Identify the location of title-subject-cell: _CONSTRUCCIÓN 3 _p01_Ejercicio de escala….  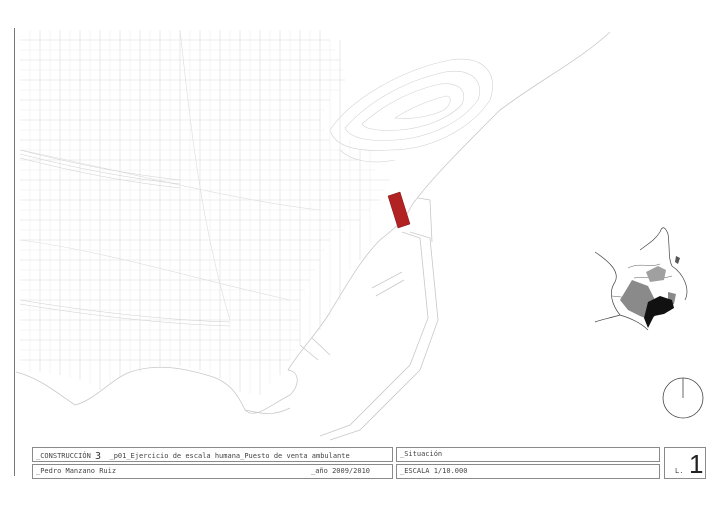
(212, 454).